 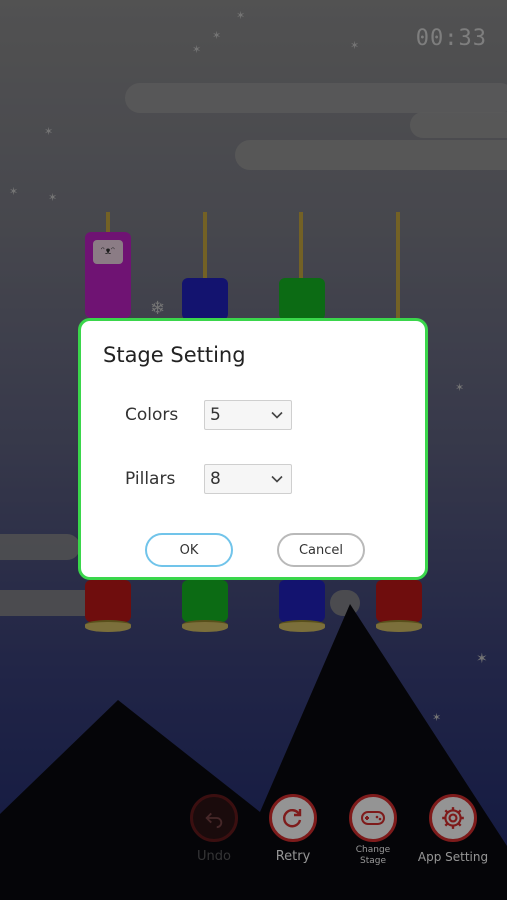 What do you see at coordinates (215, 415) in the screenshot?
I see `colors-select-value: 5` at bounding box center [215, 415].